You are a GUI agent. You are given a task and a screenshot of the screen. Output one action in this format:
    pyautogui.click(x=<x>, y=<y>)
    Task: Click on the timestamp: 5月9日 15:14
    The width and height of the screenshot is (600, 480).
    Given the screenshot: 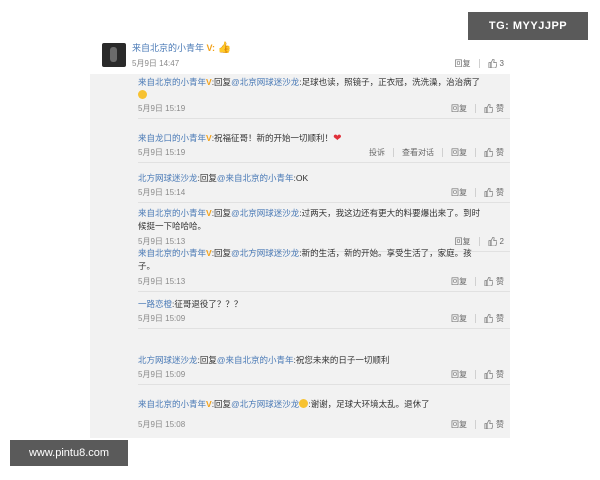 What is the action you would take?
    pyautogui.click(x=162, y=192)
    